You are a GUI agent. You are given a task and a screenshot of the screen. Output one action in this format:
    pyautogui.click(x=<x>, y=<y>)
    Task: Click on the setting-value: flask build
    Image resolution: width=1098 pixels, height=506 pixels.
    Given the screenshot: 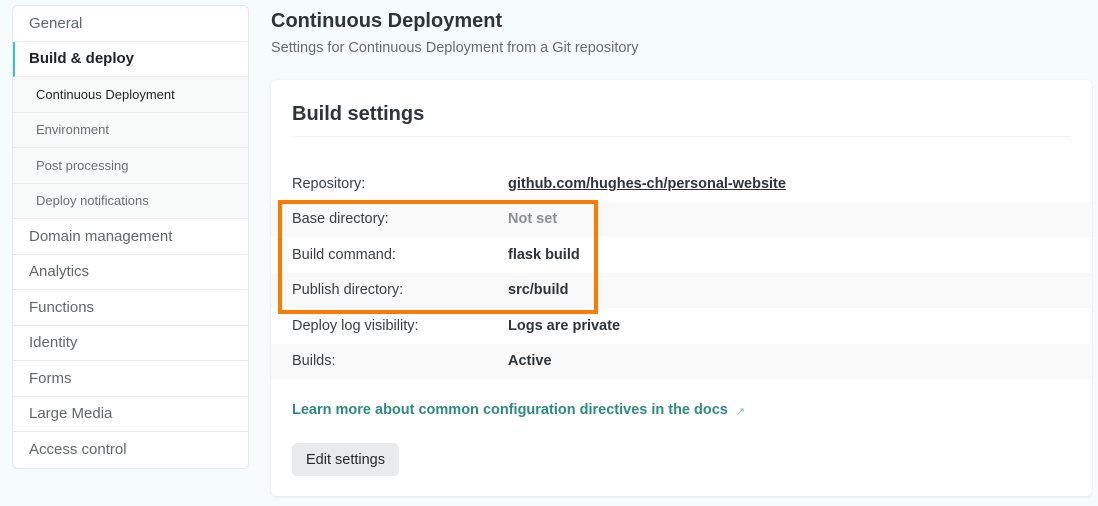 What is the action you would take?
    pyautogui.click(x=544, y=254)
    